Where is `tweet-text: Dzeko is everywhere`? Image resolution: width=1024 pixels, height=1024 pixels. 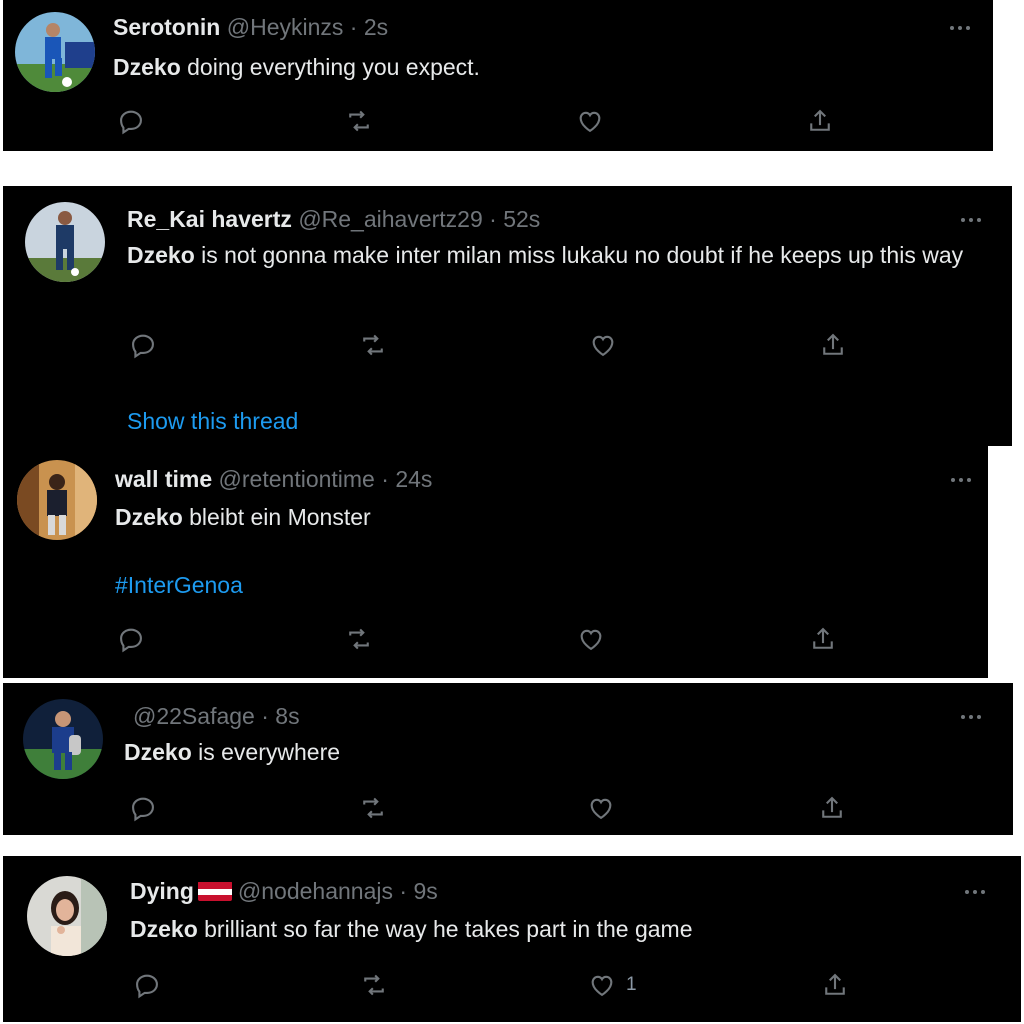
tweet-text: Dzeko is everywhere is located at coordinates (554, 752).